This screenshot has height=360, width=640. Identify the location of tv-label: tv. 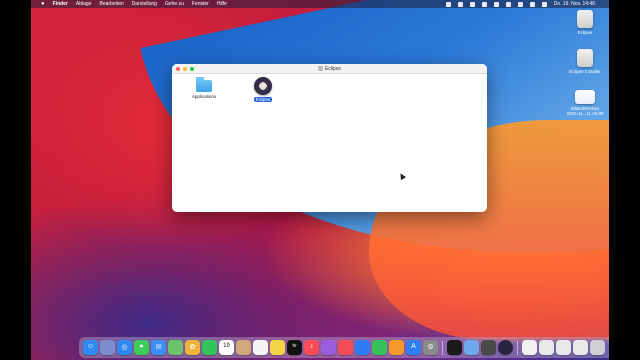
(294, 346).